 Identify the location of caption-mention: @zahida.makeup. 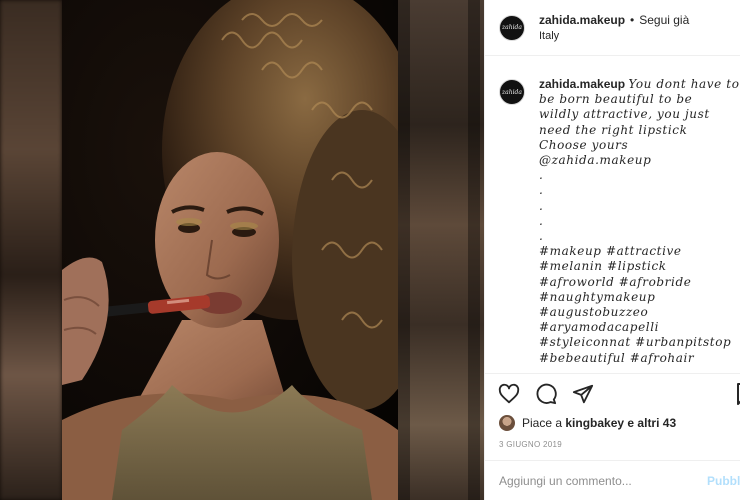
(639, 160).